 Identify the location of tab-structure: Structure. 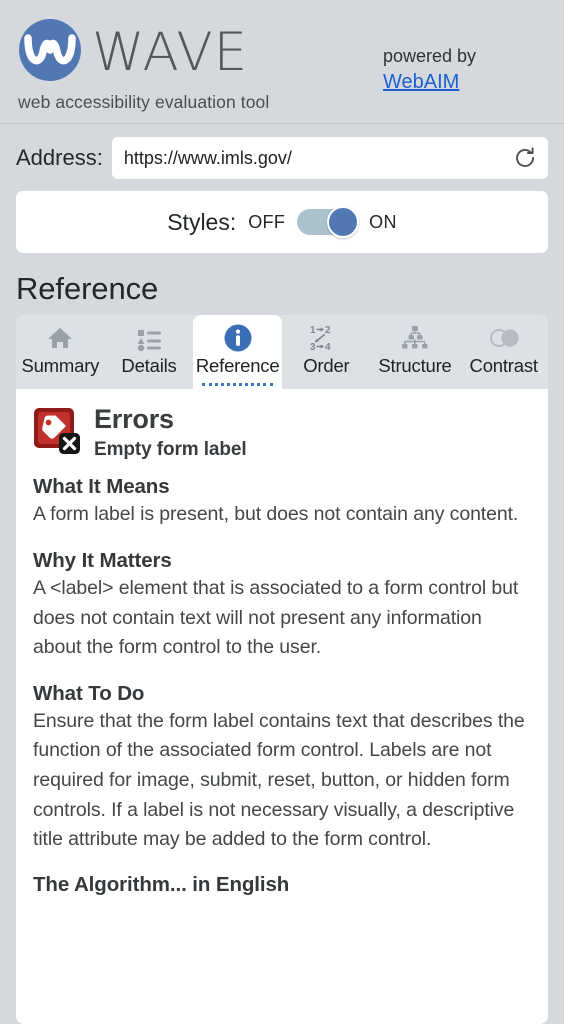
(415, 352).